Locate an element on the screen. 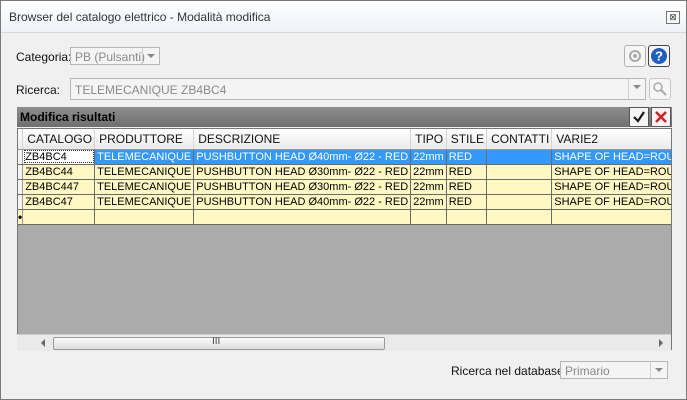  help-button: ? is located at coordinates (659, 56).